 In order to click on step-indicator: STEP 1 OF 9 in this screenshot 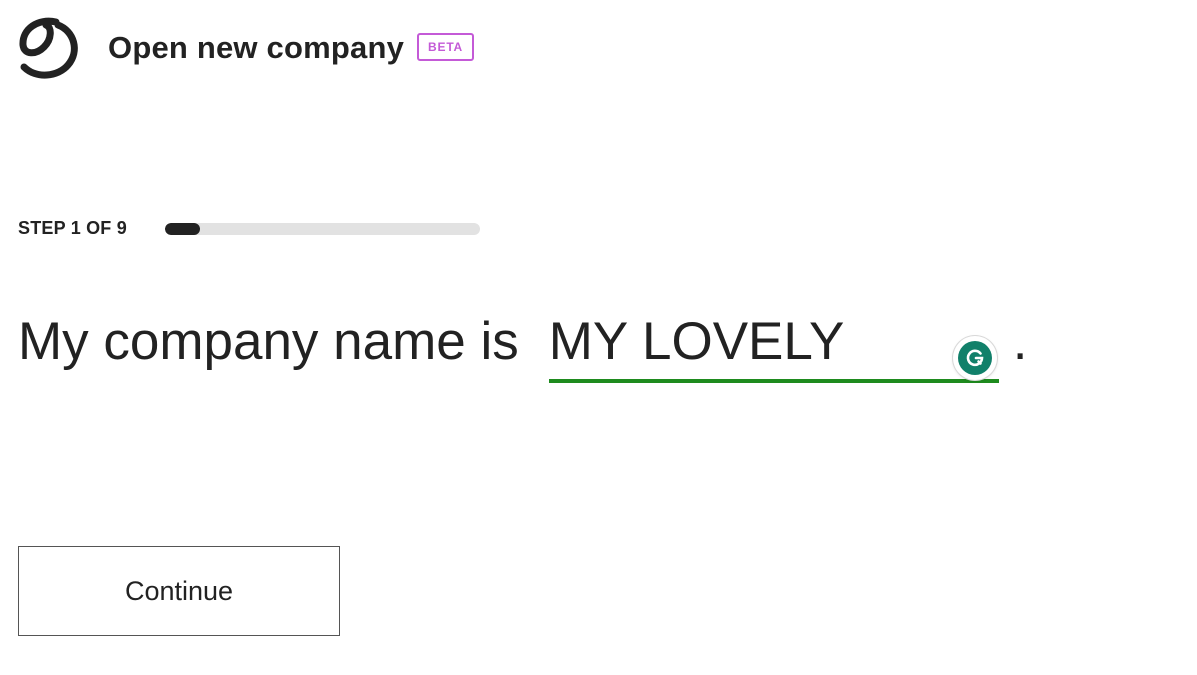, I will do `click(249, 228)`.